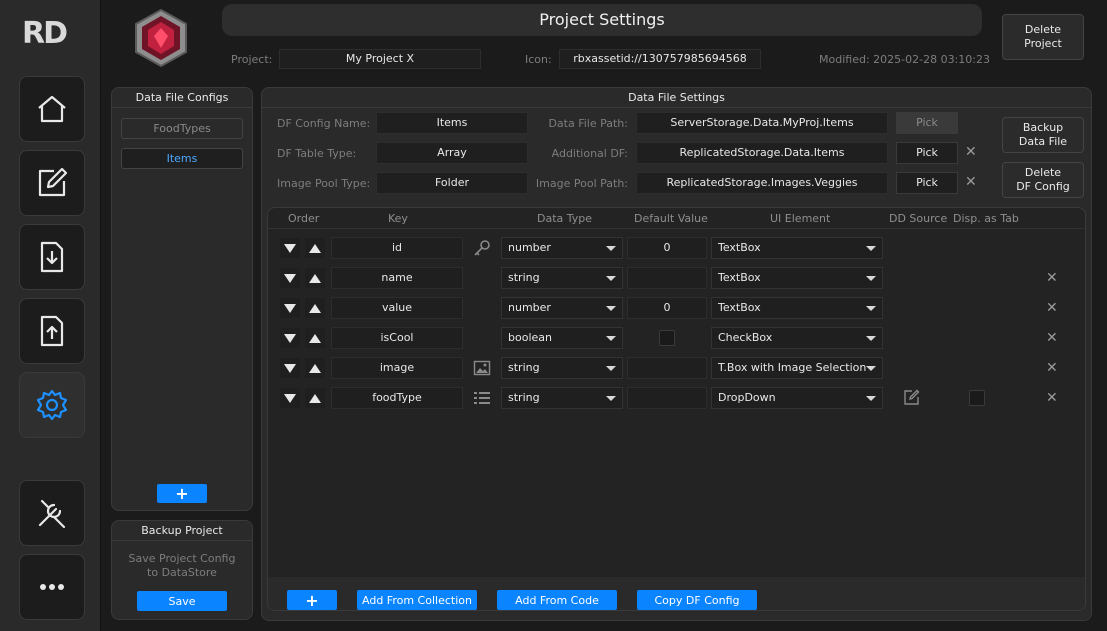 This screenshot has width=1107, height=631. What do you see at coordinates (911, 397) in the screenshot?
I see `edit-dd-source-icon` at bounding box center [911, 397].